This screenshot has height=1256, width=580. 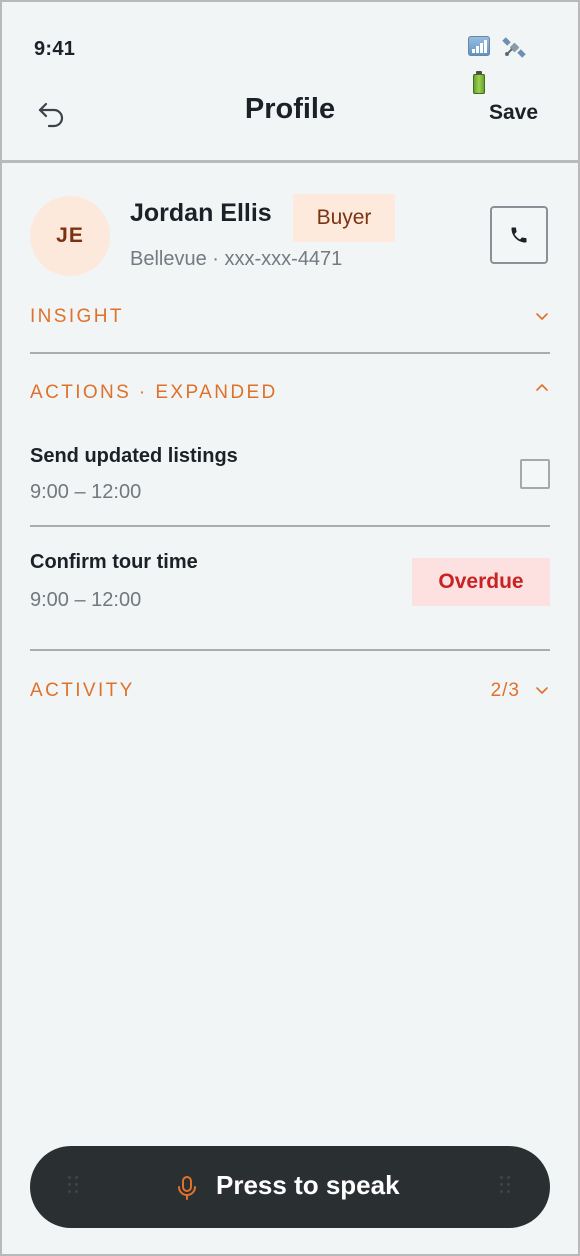 What do you see at coordinates (77, 316) in the screenshot?
I see `section-insight-label: INSIGHT` at bounding box center [77, 316].